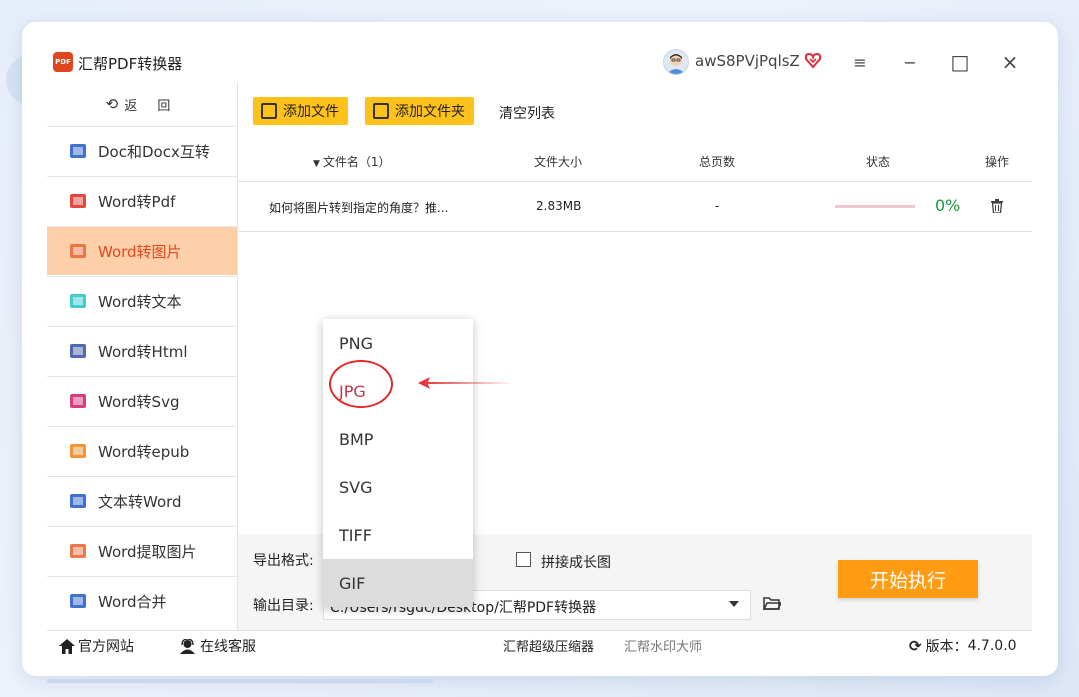 The image size is (1079, 697). Describe the element at coordinates (747, 61) in the screenshot. I see `username: awS8PVjPqlsZ` at that location.